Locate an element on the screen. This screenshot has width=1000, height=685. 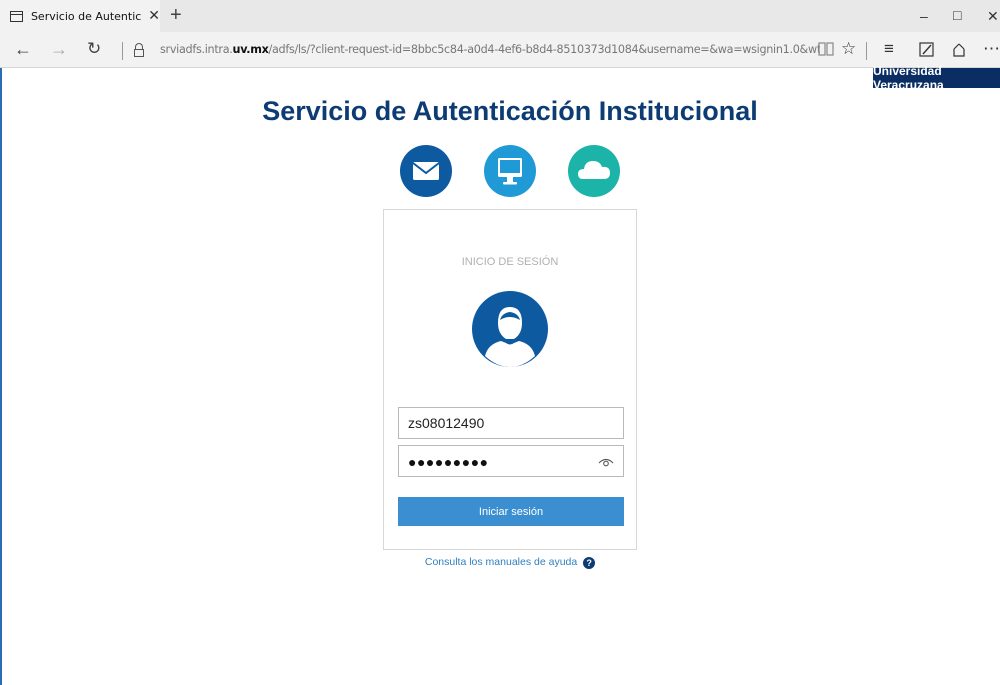
page-left-border is located at coordinates (1, 376).